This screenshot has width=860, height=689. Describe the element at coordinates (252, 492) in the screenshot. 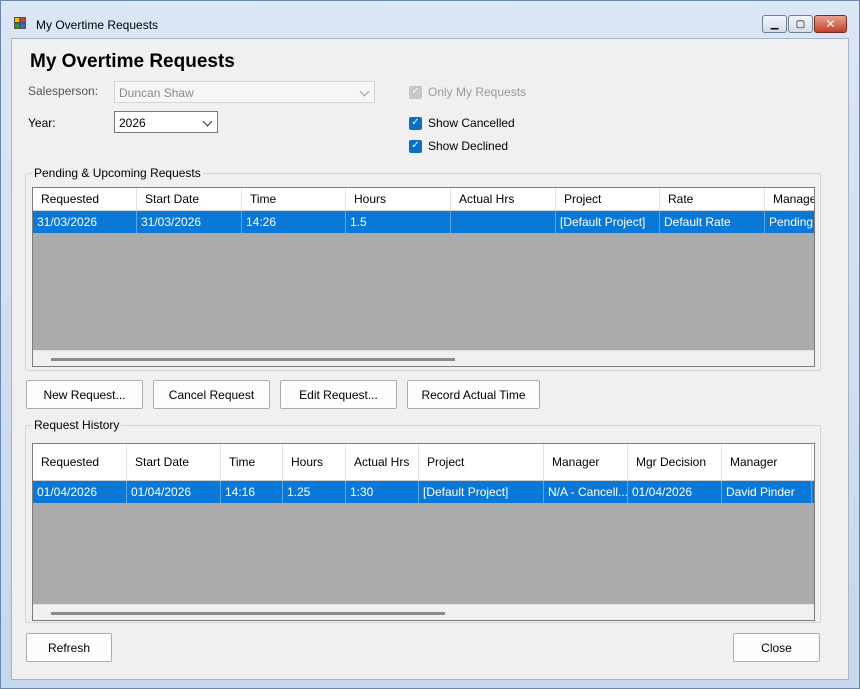

I see `table-cell: 14:16` at that location.